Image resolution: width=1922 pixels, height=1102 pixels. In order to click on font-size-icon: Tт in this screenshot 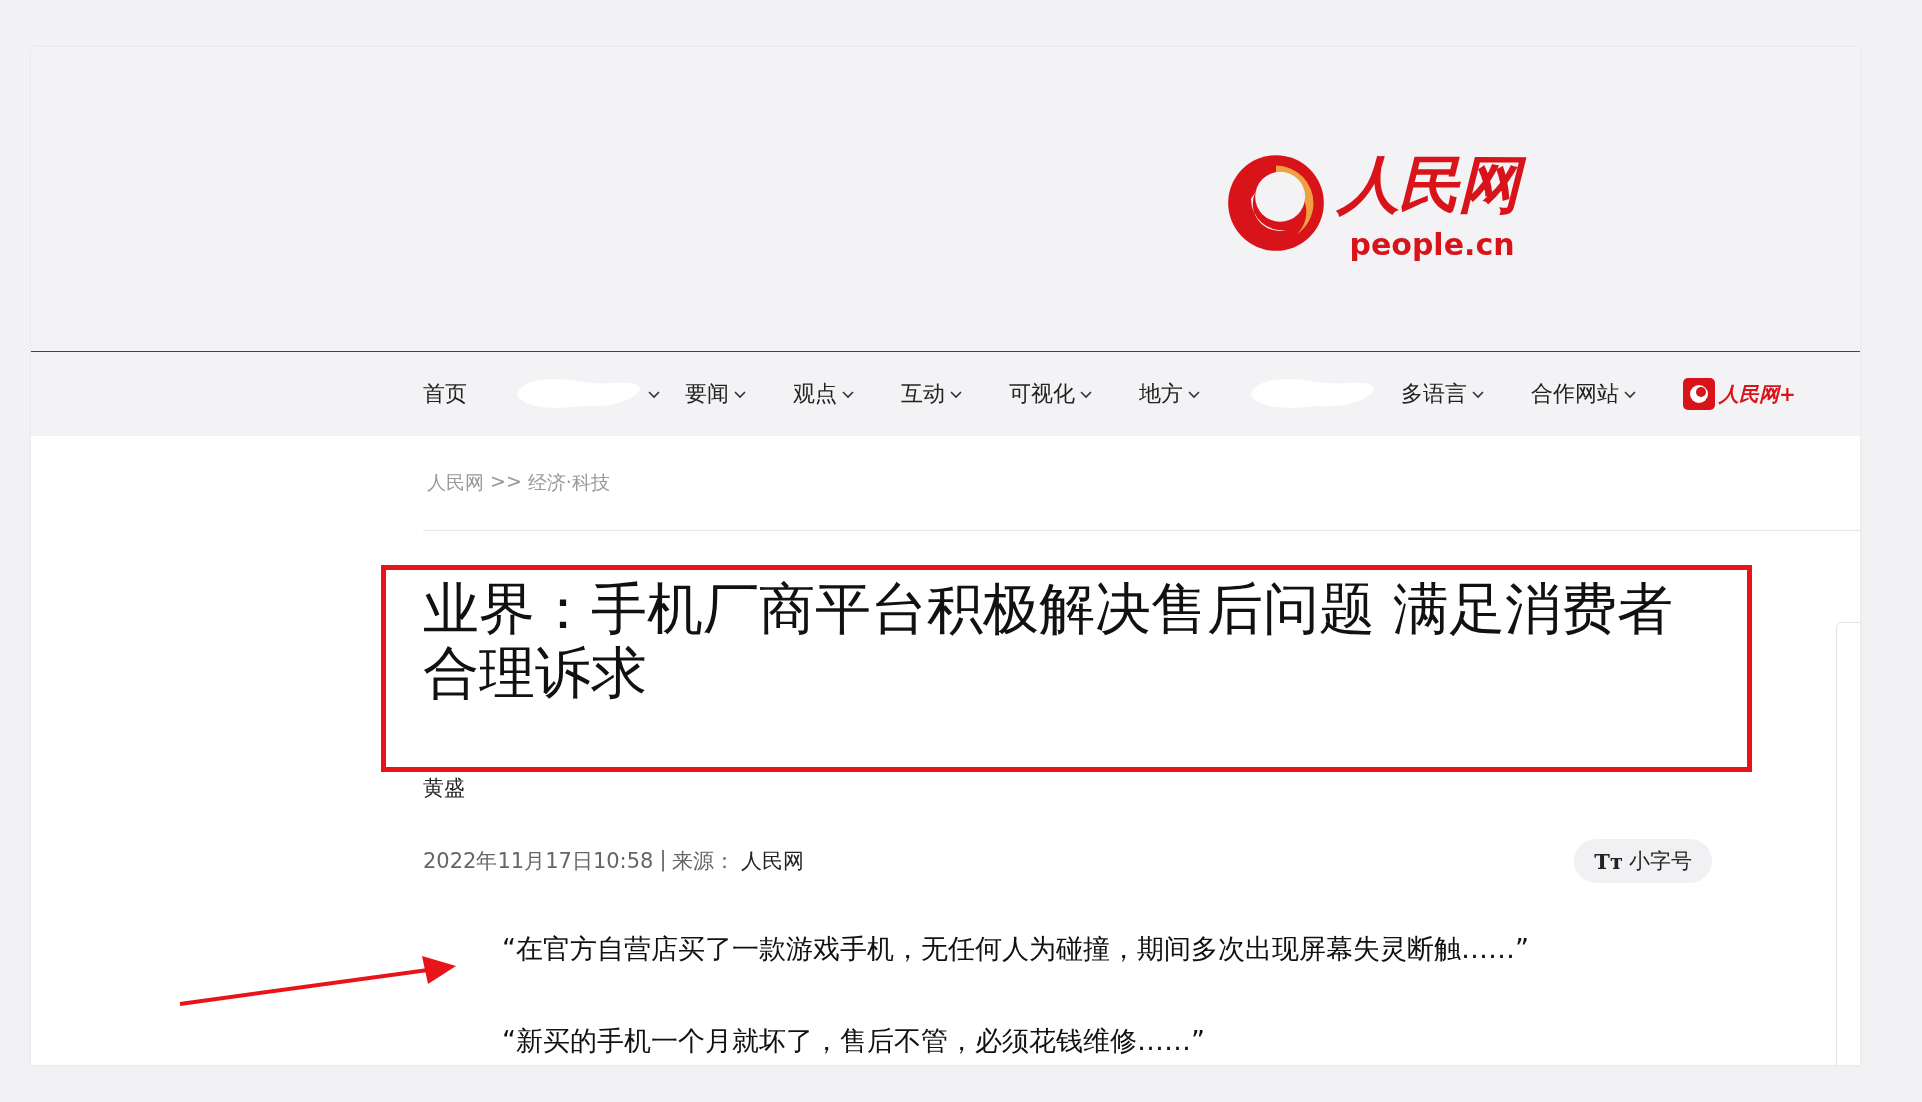, I will do `click(1608, 861)`.